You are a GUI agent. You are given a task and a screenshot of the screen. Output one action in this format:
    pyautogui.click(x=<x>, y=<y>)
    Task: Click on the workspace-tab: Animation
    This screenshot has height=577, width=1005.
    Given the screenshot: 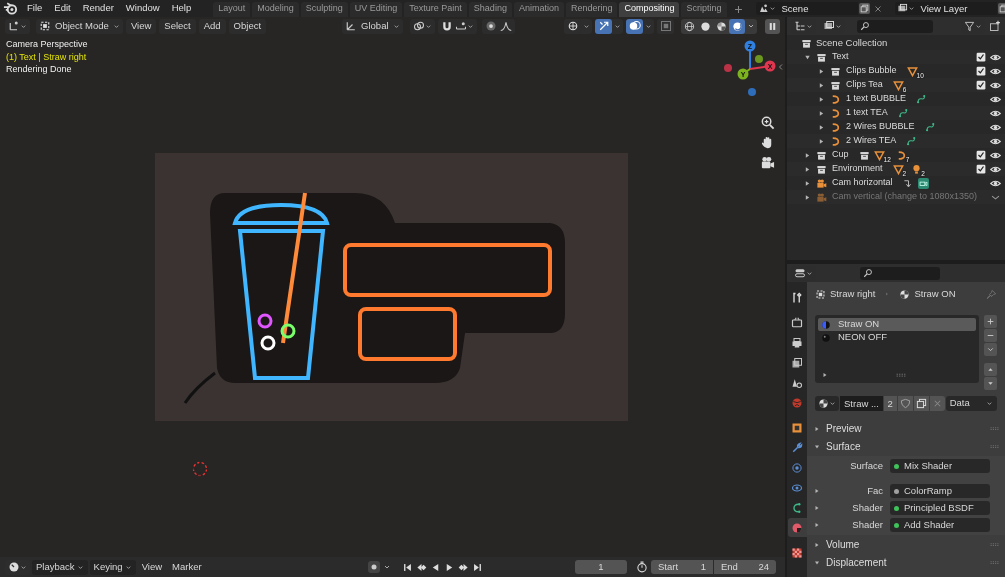 What is the action you would take?
    pyautogui.click(x=538, y=9)
    